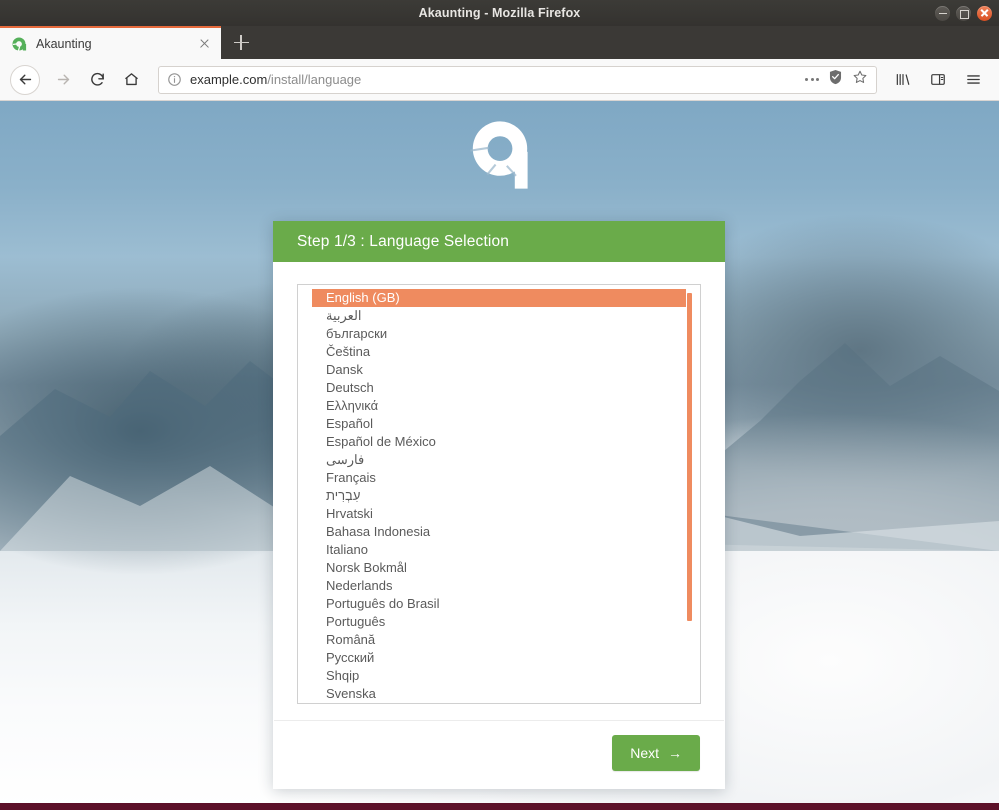 This screenshot has height=810, width=999. I want to click on language-option: български, so click(499, 334).